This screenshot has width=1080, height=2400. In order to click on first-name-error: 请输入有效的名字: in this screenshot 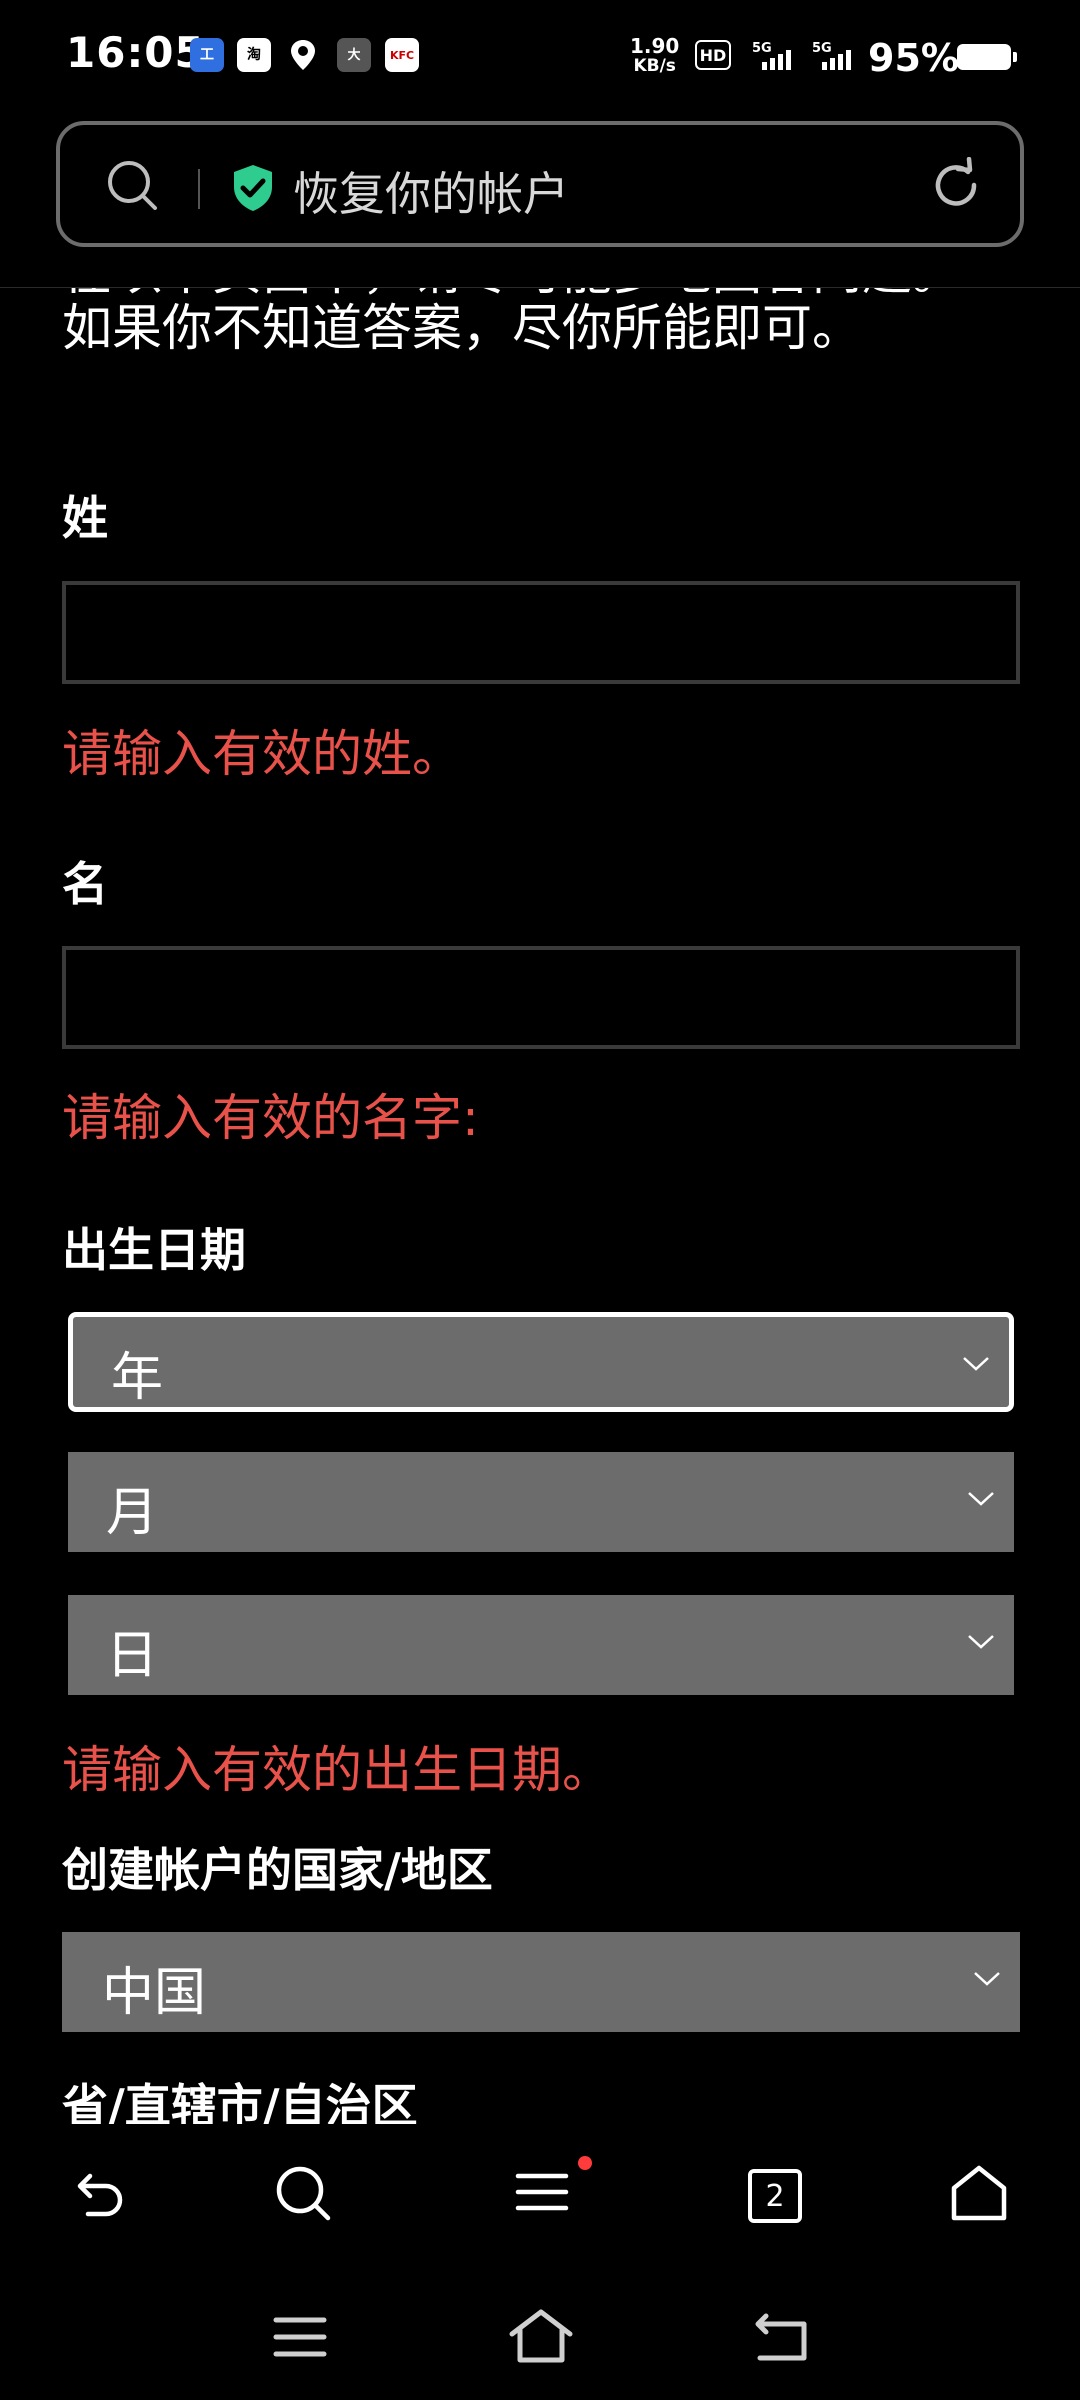, I will do `click(270, 1118)`.